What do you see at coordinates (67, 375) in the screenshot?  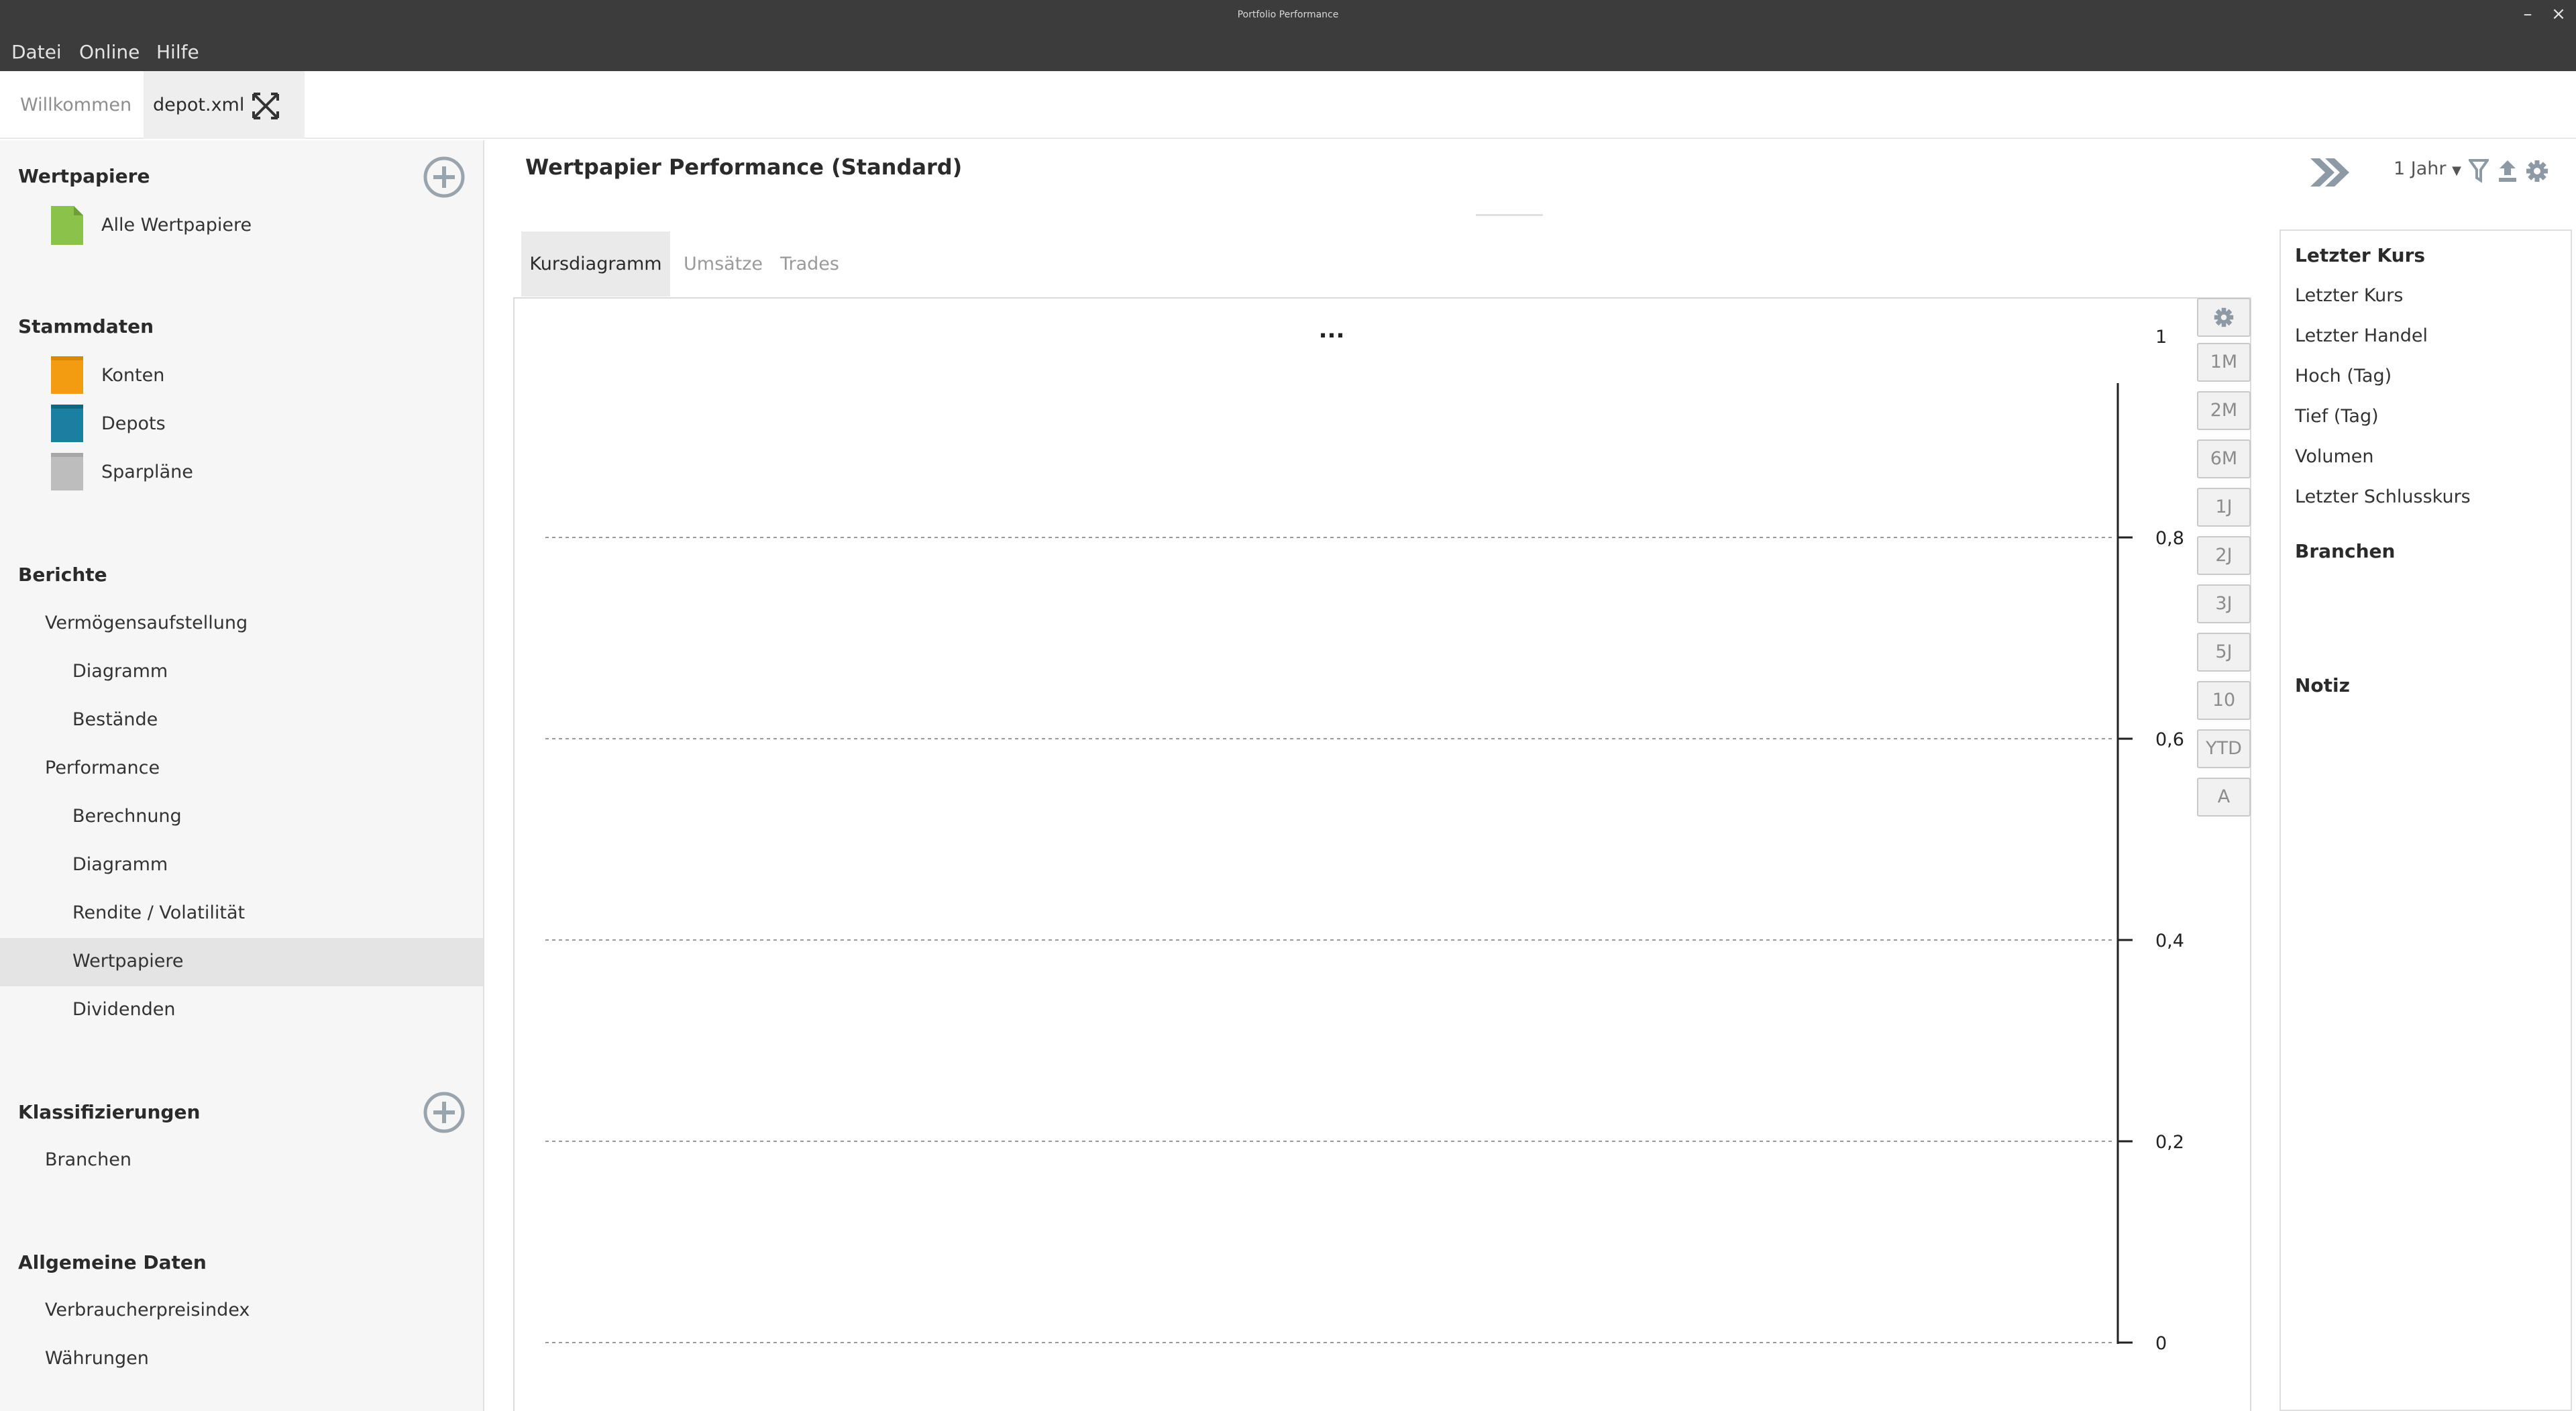 I see `konten-icon` at bounding box center [67, 375].